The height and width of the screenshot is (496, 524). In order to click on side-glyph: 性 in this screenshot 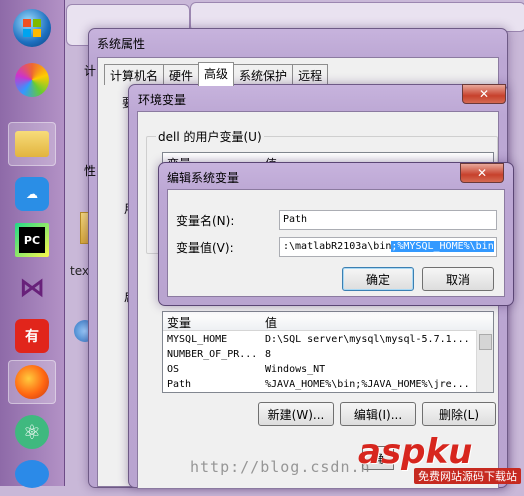, I will do `click(90, 171)`.